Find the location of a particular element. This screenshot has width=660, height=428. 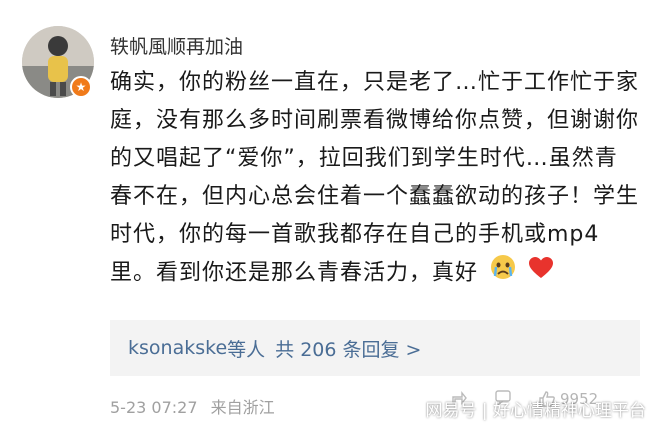

reply-user: ksonakske is located at coordinates (177, 348).